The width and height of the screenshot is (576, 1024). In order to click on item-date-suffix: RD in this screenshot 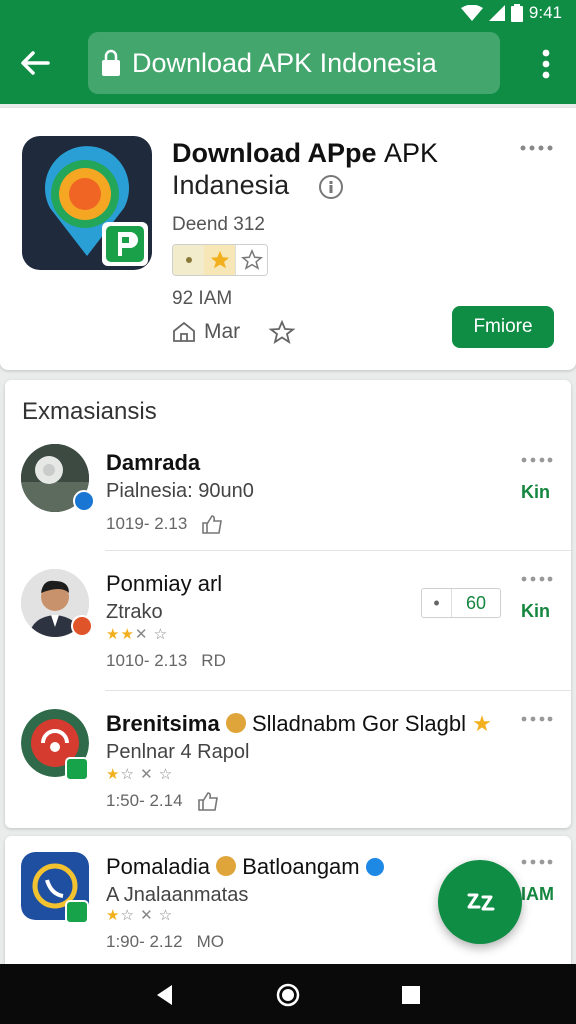, I will do `click(213, 660)`.